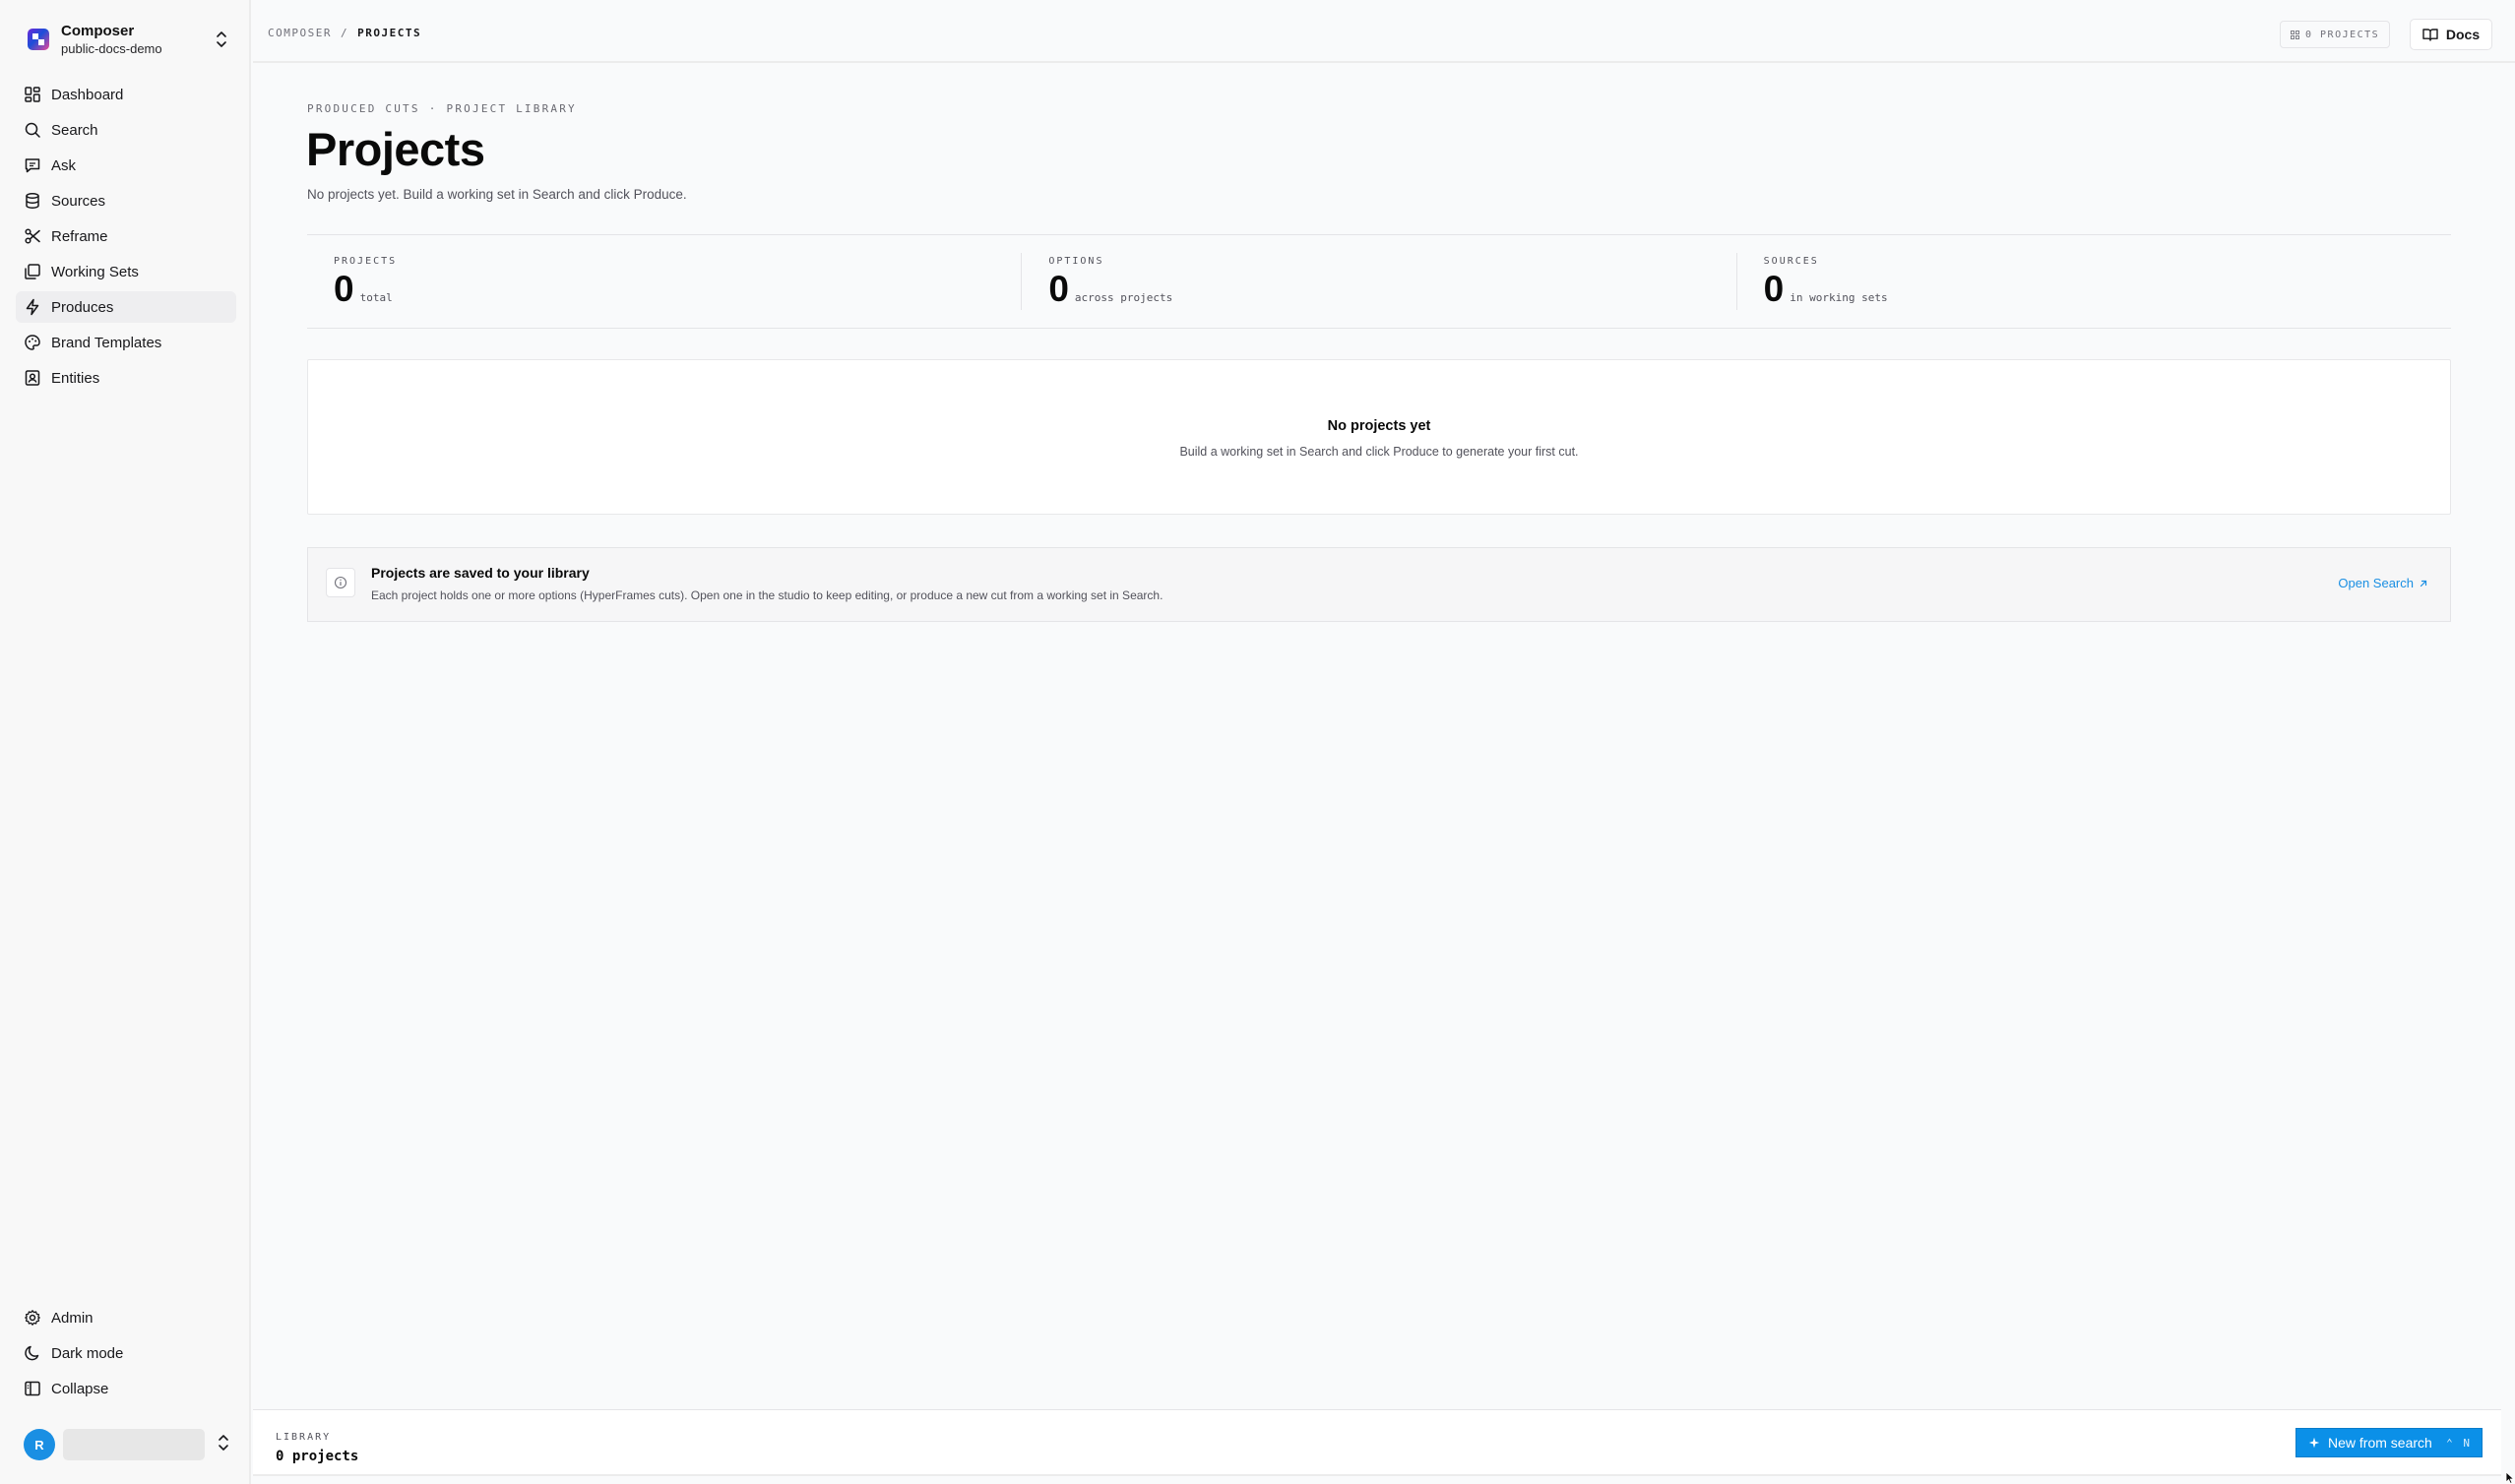 The width and height of the screenshot is (2515, 1484). I want to click on stat-unit: in working sets, so click(1839, 297).